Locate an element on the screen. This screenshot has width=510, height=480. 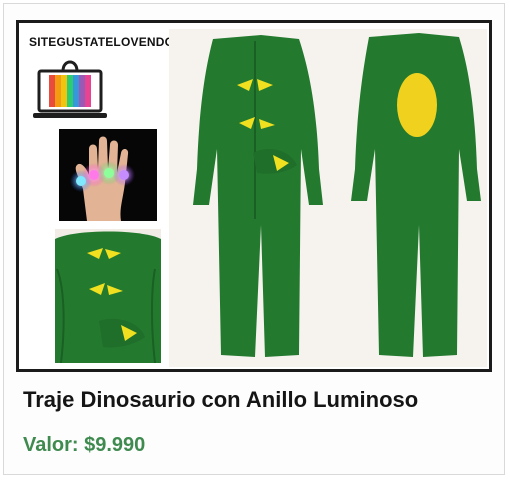
costume-detail-photo is located at coordinates (108, 296).